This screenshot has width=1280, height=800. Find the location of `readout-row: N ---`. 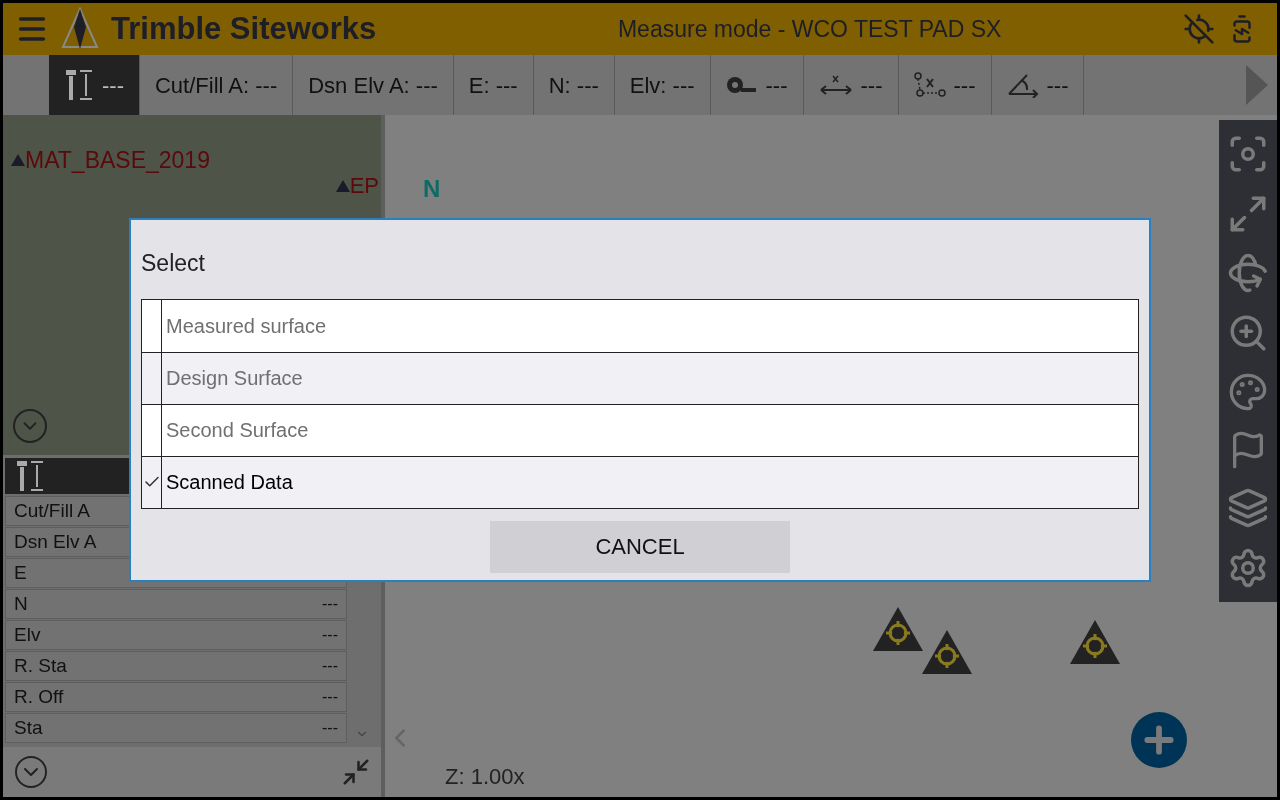

readout-row: N --- is located at coordinates (176, 604).